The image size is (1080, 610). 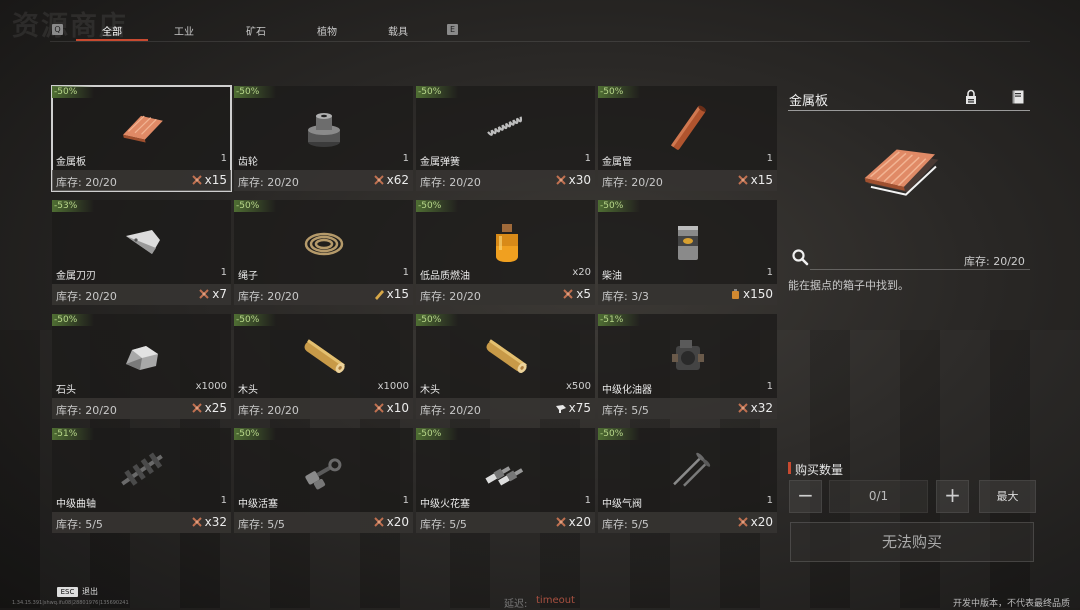 I want to click on item-cost: x30, so click(x=573, y=180).